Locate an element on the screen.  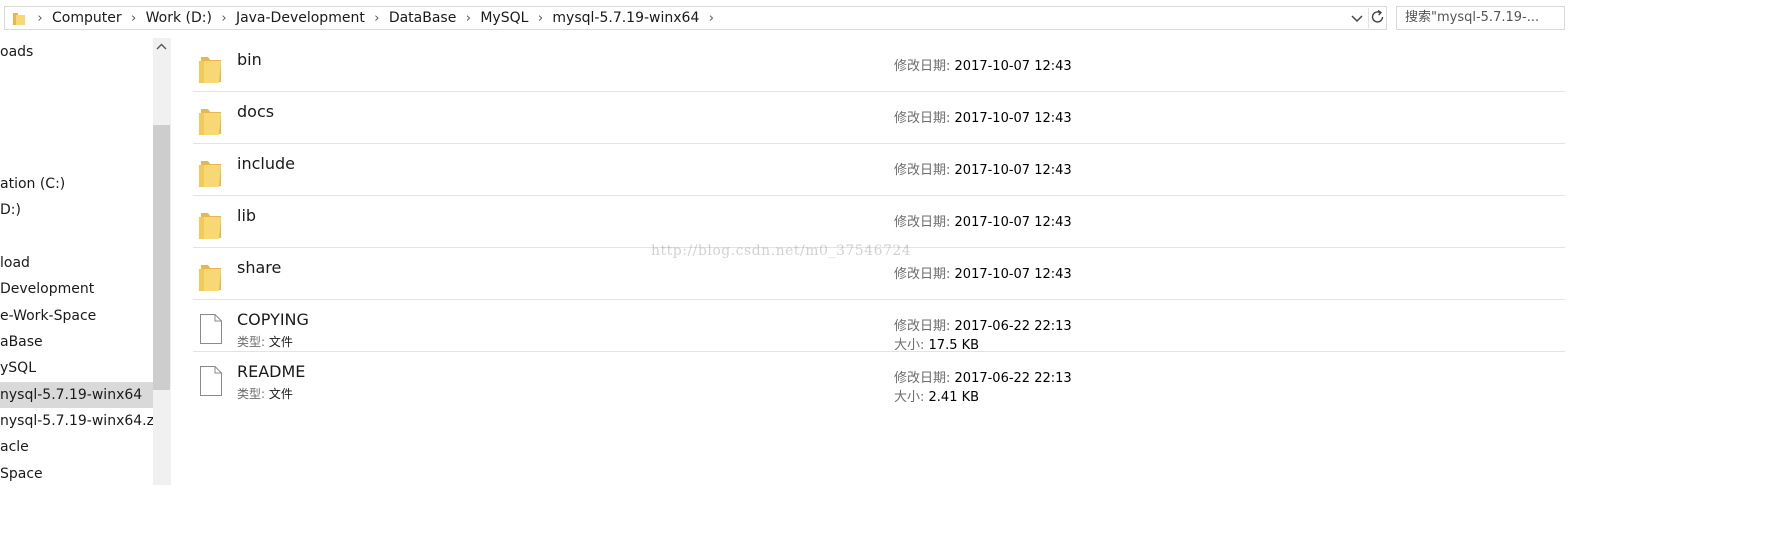
nav-item: e-Work-Space is located at coordinates (76, 316).